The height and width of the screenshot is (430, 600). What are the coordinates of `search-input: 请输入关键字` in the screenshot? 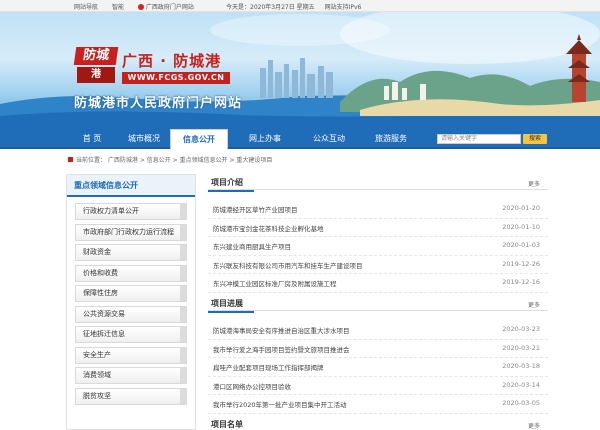 It's located at (479, 139).